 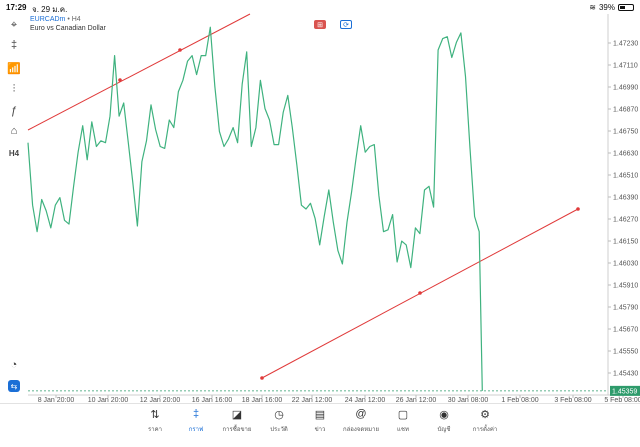 What do you see at coordinates (279, 430) in the screenshot?
I see `nav-label: ประวัติ` at bounding box center [279, 430].